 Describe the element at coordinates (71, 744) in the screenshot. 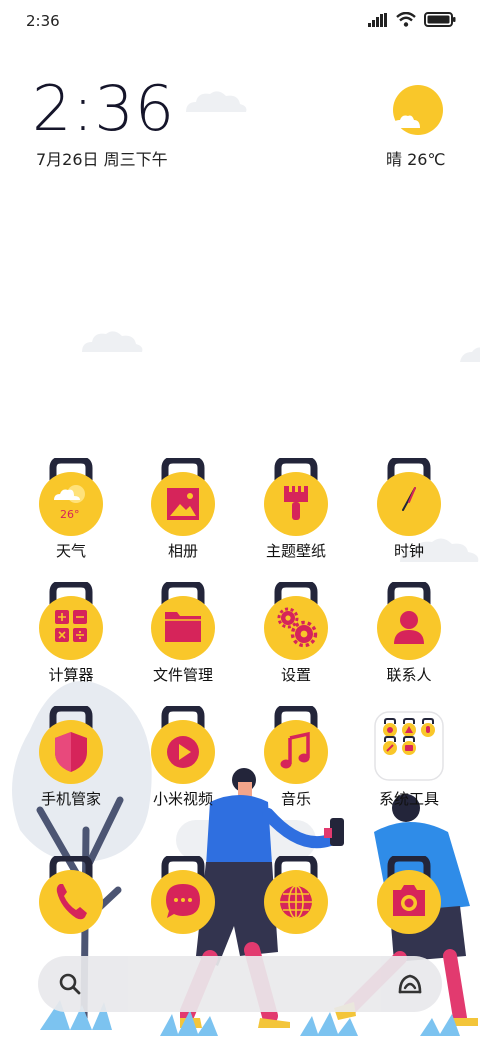

I see `security-shield-icon` at that location.